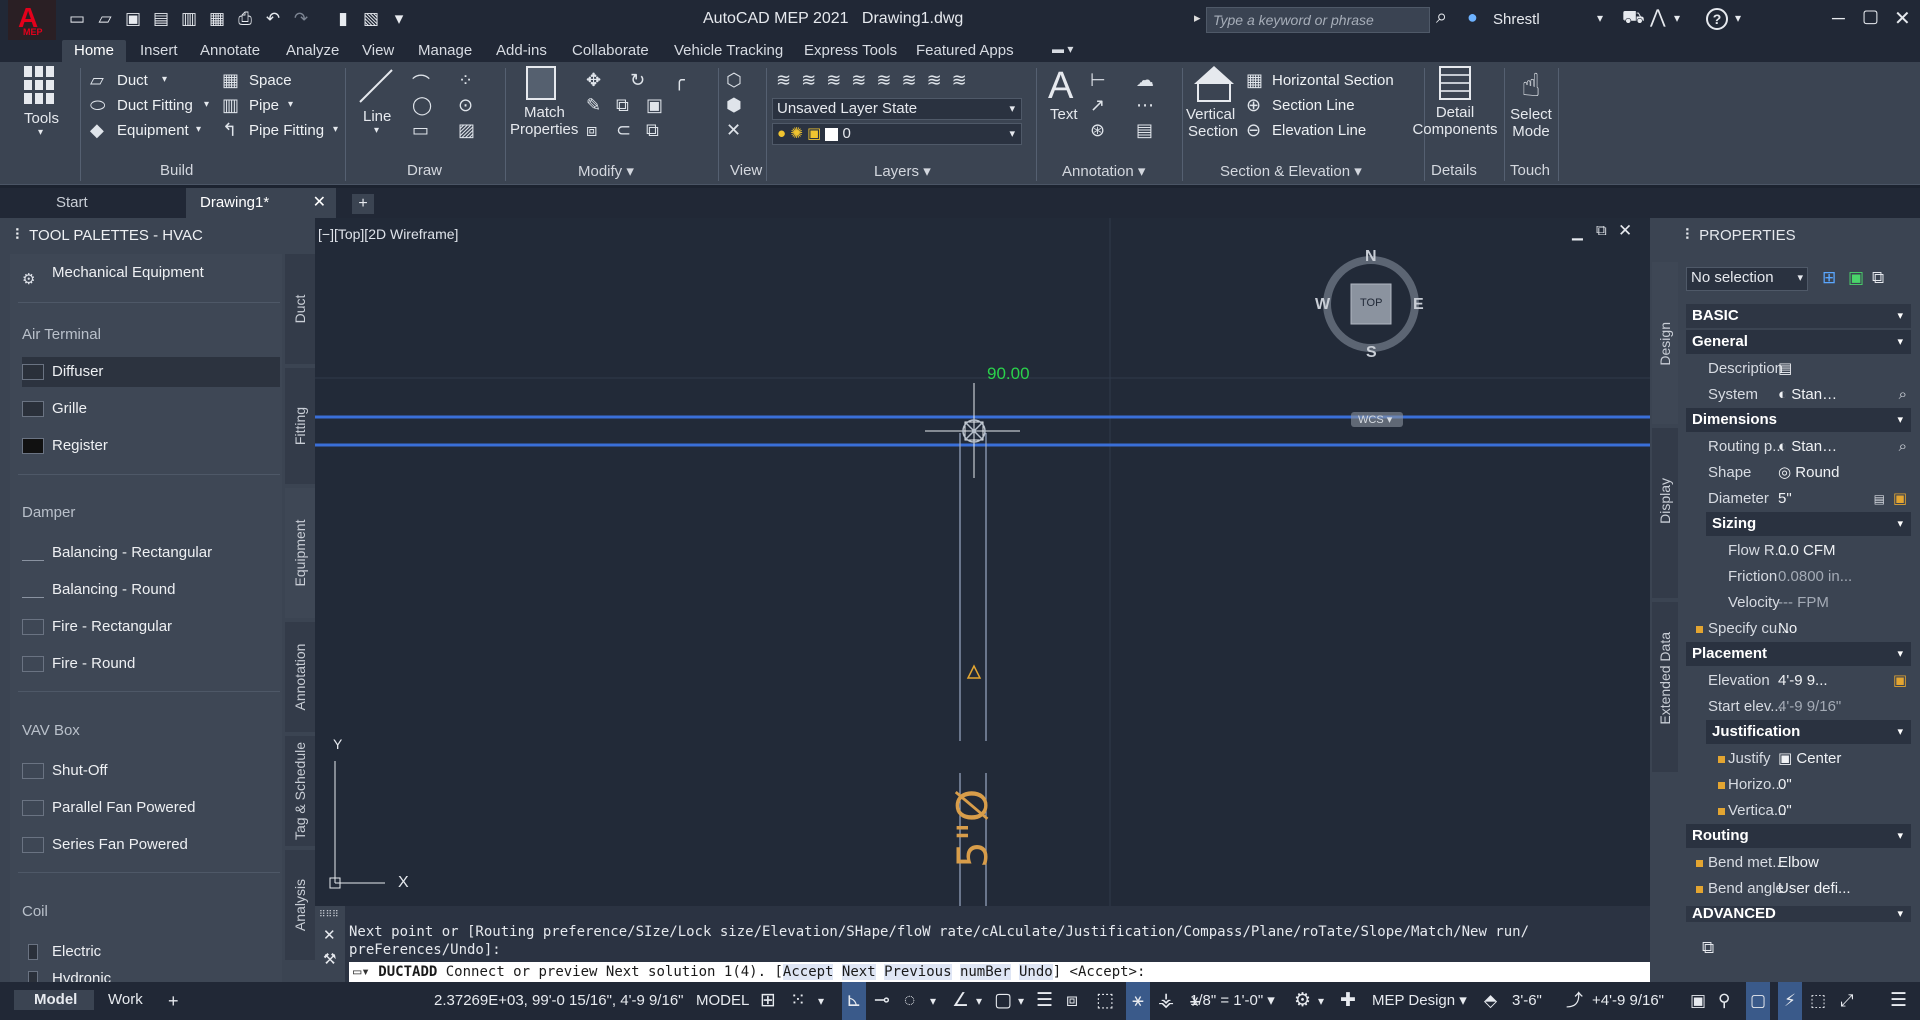 This screenshot has width=1920, height=1020. I want to click on erase-icon: ✎, so click(593, 105).